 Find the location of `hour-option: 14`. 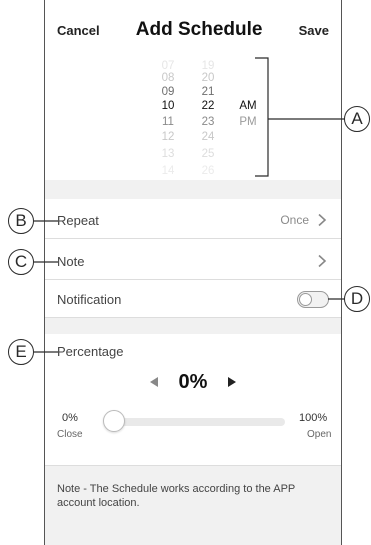

hour-option: 14 is located at coordinates (168, 171).